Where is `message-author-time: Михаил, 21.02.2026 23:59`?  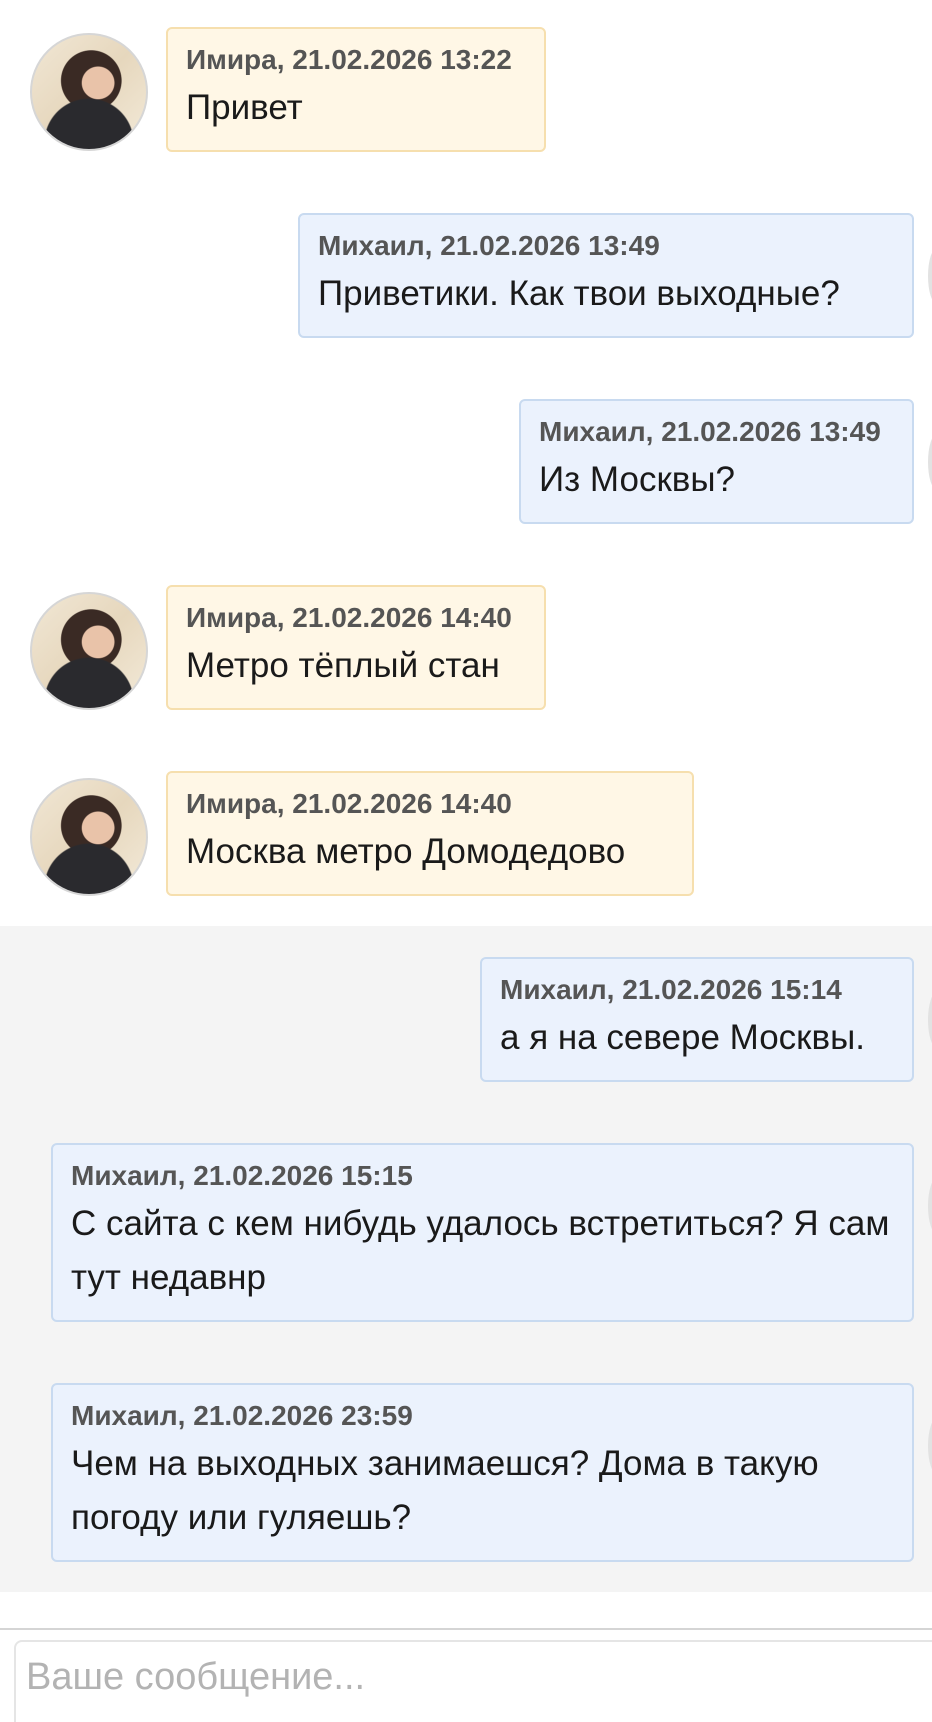
message-author-time: Михаил, 21.02.2026 23:59 is located at coordinates (242, 1415).